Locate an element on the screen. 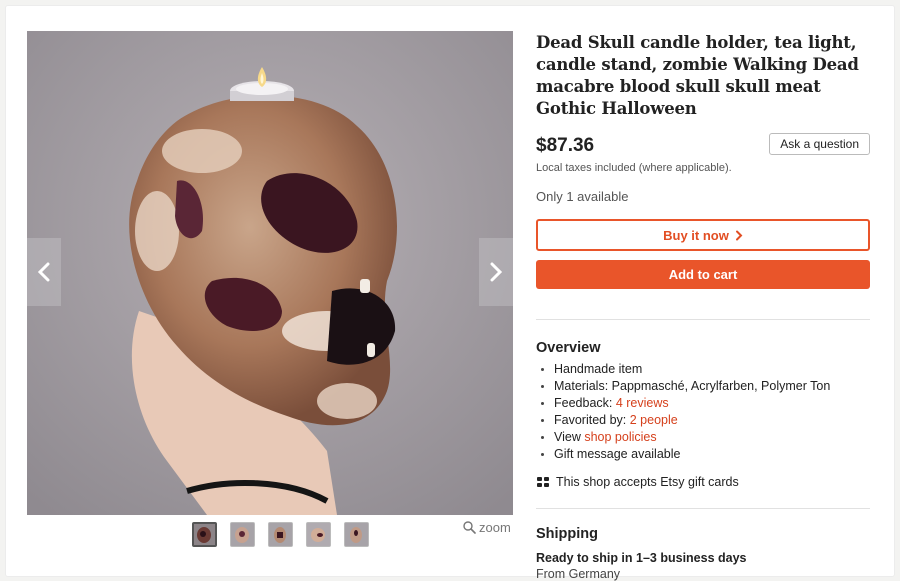  gift-card-text: This shop accepts Etsy gift cards is located at coordinates (647, 482).